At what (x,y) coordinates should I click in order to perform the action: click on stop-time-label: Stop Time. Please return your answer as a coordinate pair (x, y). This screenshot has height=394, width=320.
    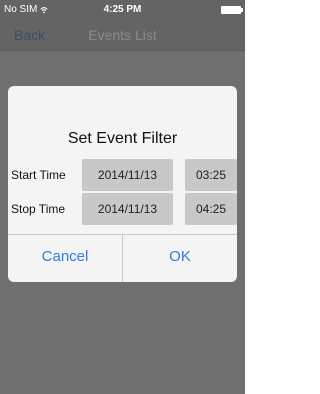
    Looking at the image, I should click on (38, 209).